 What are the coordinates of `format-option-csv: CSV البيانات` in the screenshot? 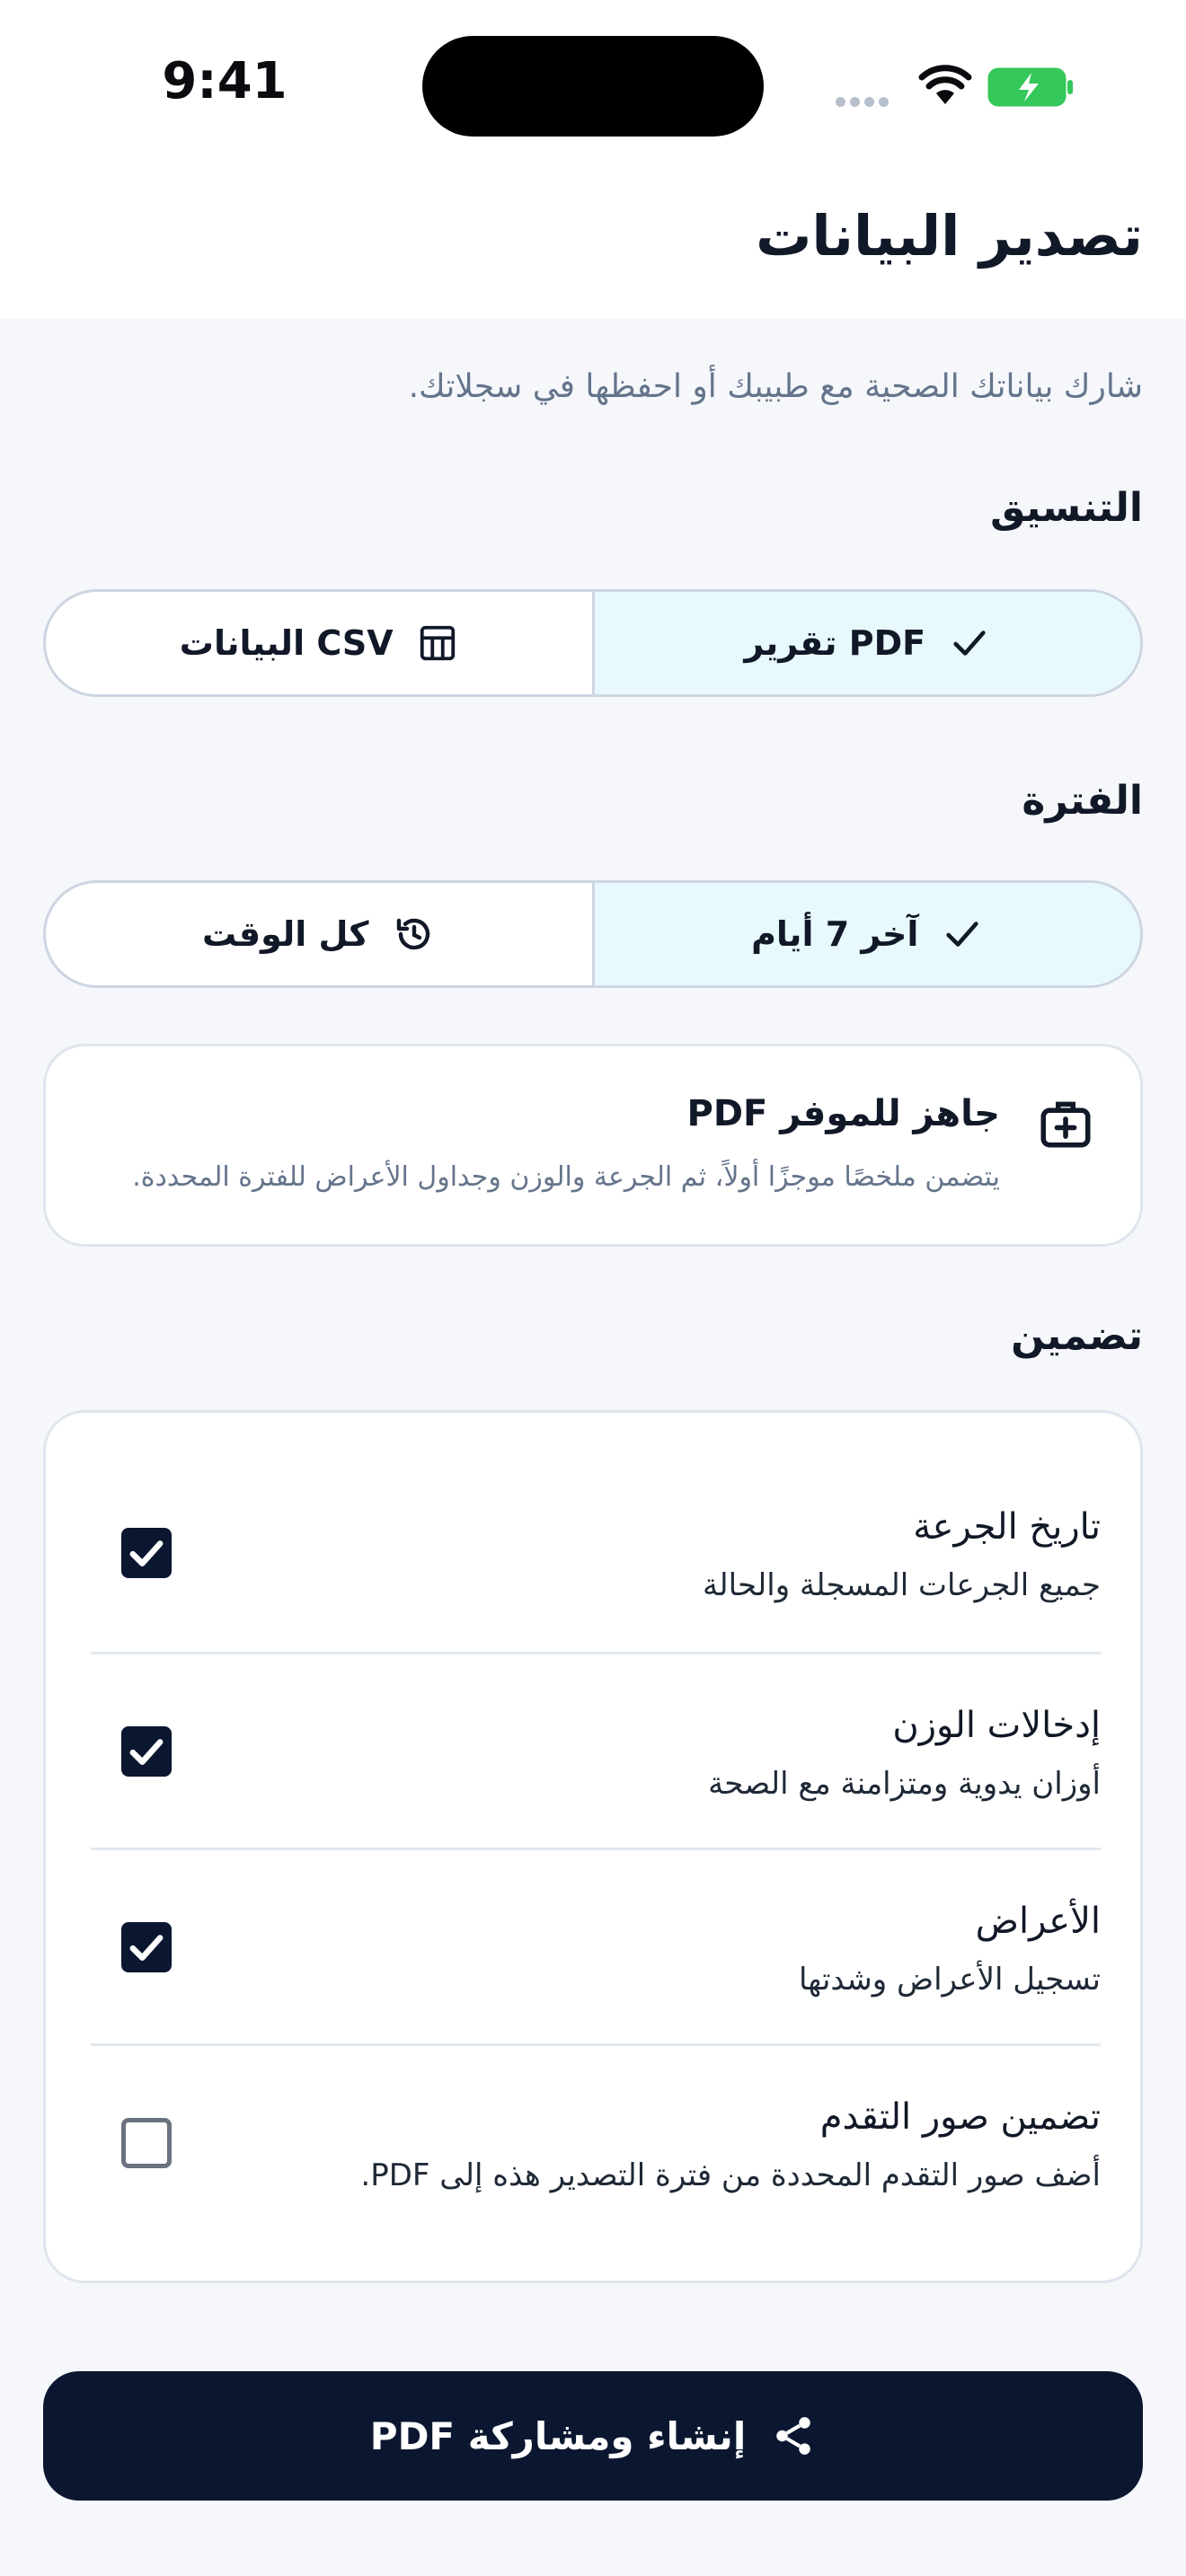 It's located at (320, 643).